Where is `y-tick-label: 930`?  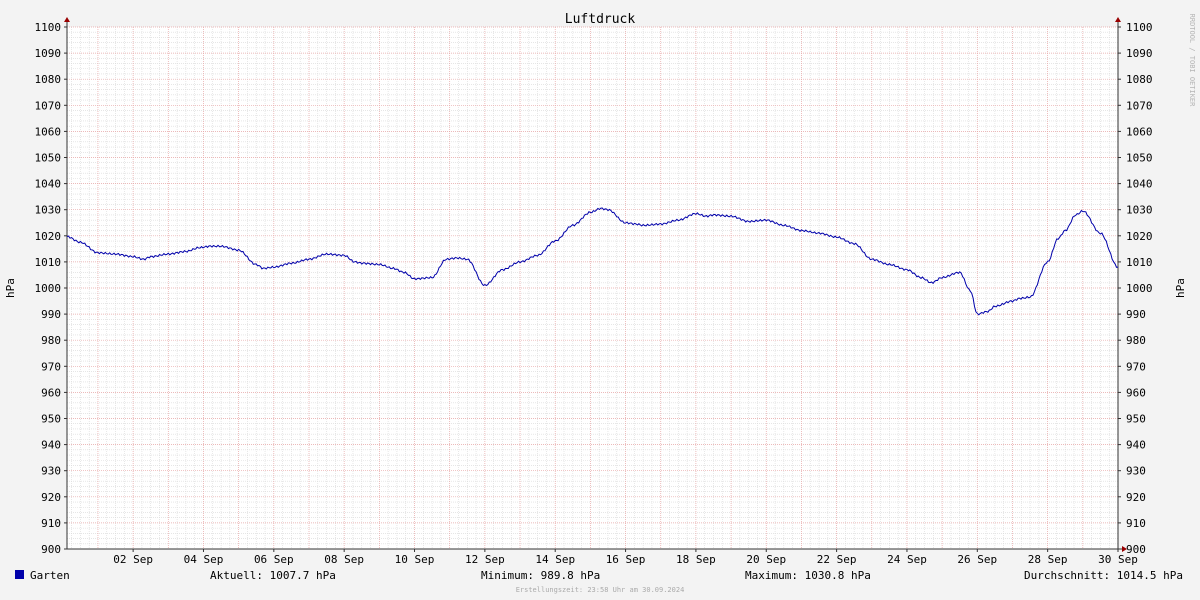
y-tick-label: 930 is located at coordinates (51, 471).